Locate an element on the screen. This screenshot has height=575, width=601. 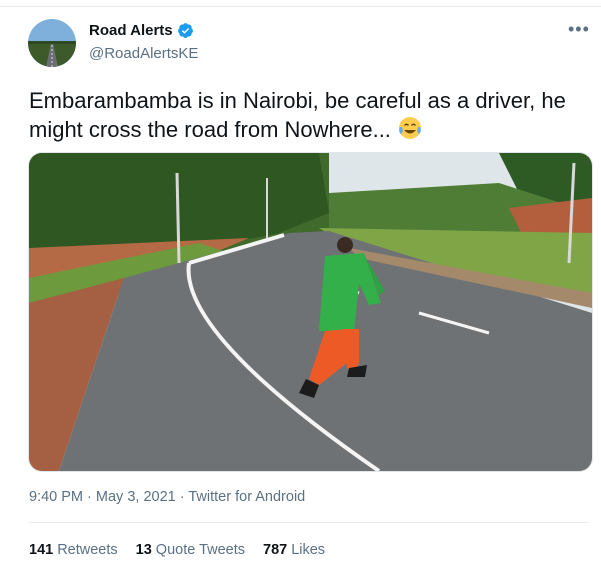
quote-tweets-stat: 13 Quote Tweets is located at coordinates (190, 550).